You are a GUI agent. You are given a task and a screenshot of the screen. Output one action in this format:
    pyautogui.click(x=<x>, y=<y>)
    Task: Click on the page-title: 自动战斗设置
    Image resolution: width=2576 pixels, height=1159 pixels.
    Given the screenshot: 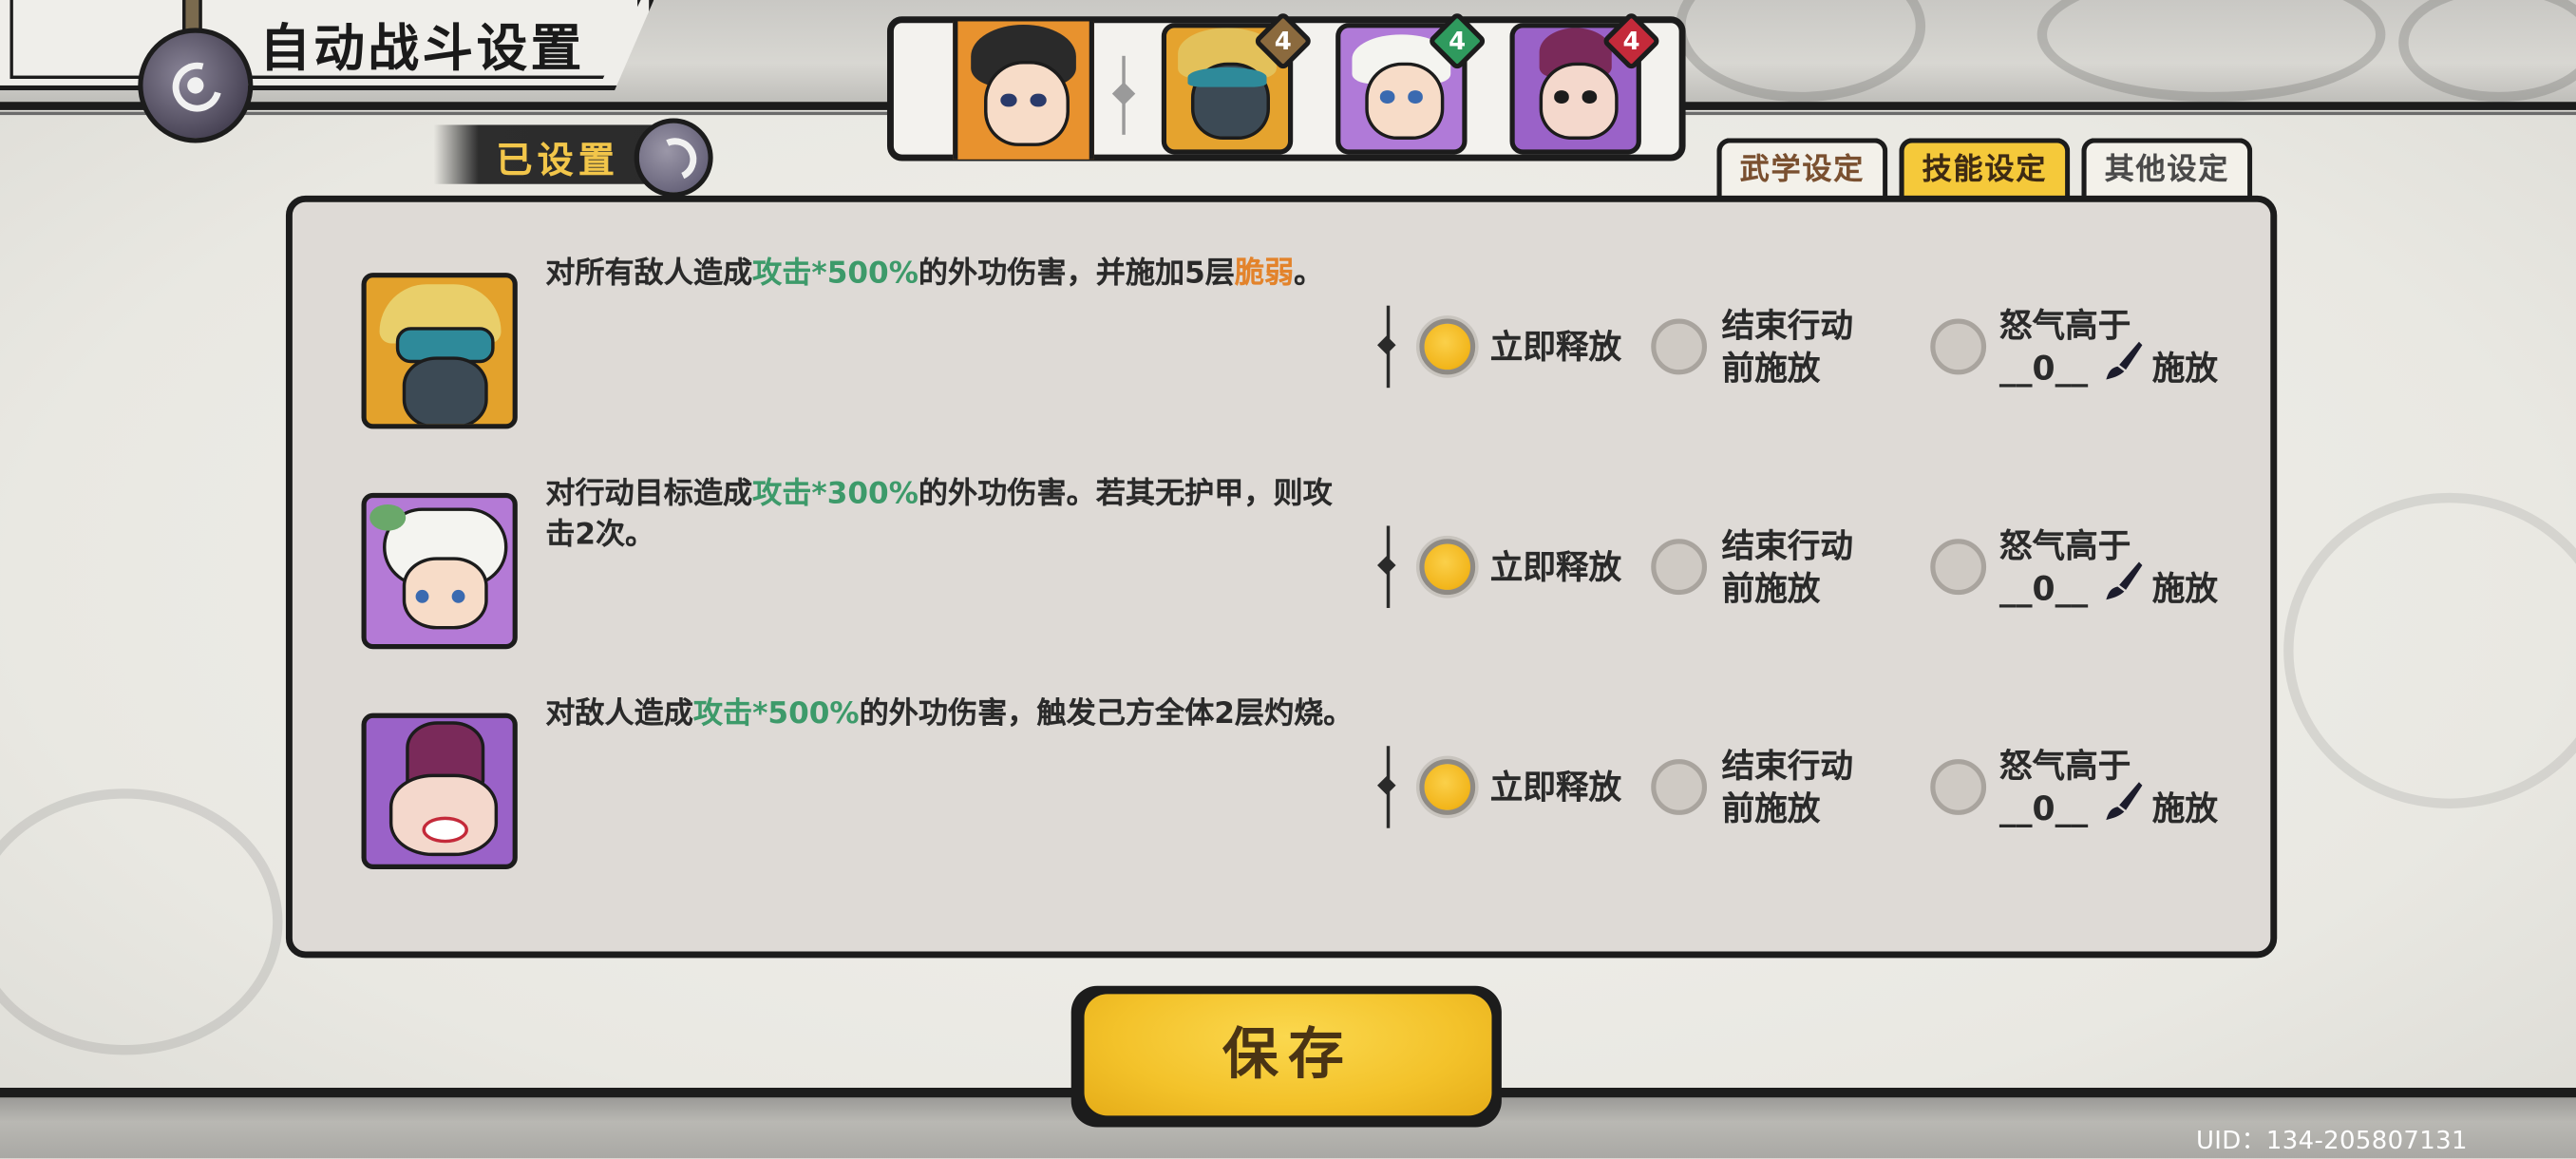 What is the action you would take?
    pyautogui.click(x=422, y=49)
    